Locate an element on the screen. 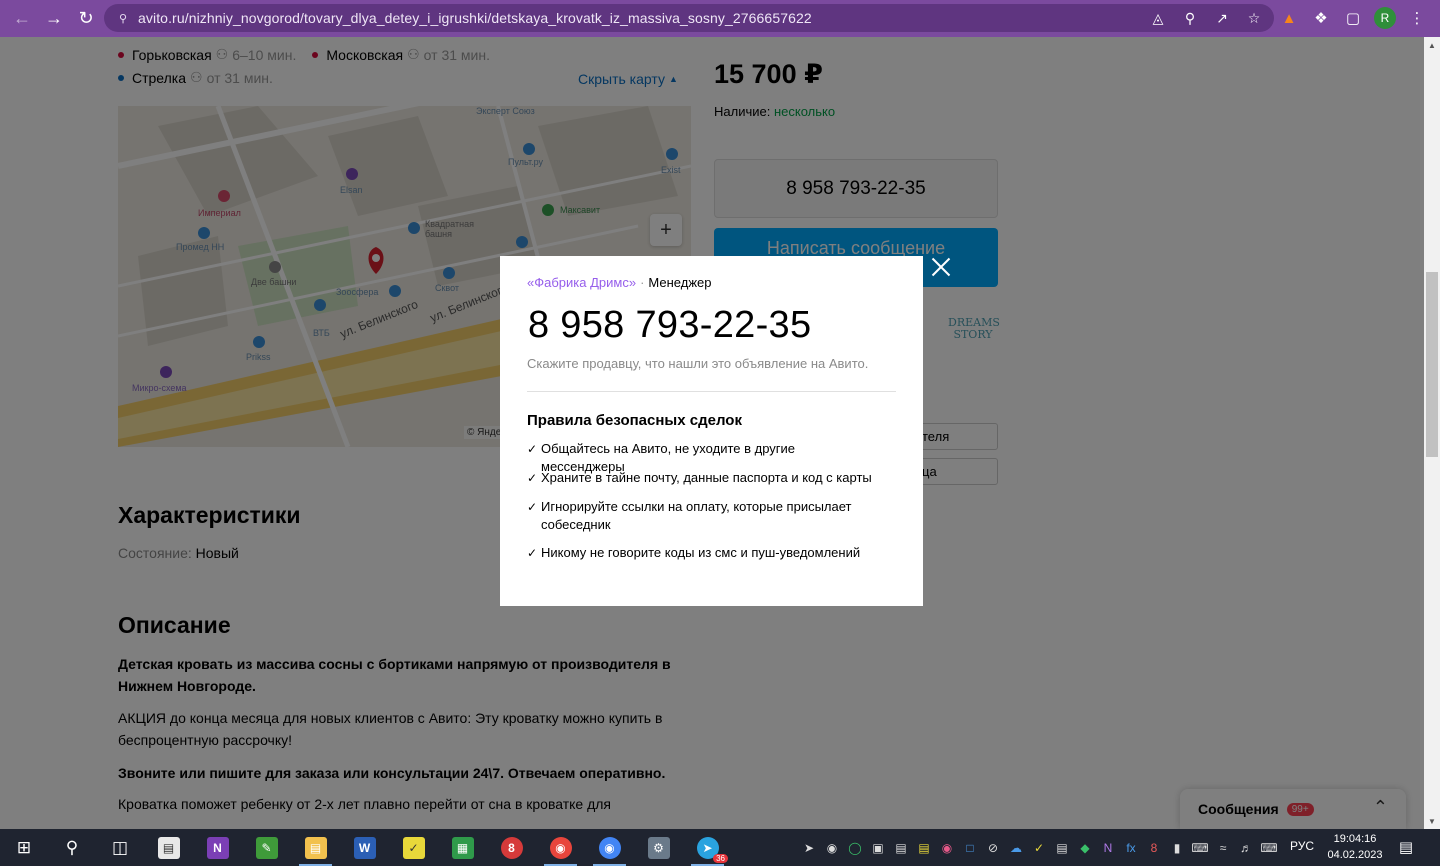 The image size is (1440, 866). volume-icon: ♬ is located at coordinates (1246, 848).